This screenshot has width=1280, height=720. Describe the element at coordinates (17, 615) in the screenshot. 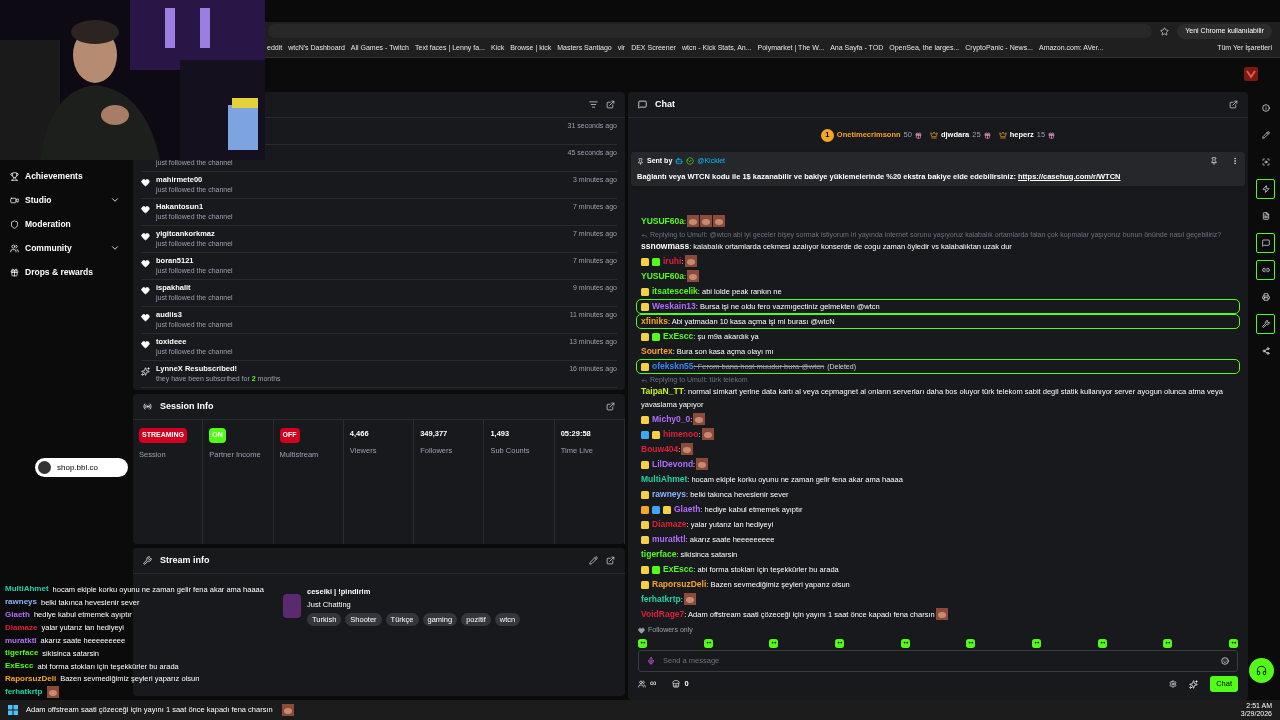

I see `user-name: Glaeth` at that location.